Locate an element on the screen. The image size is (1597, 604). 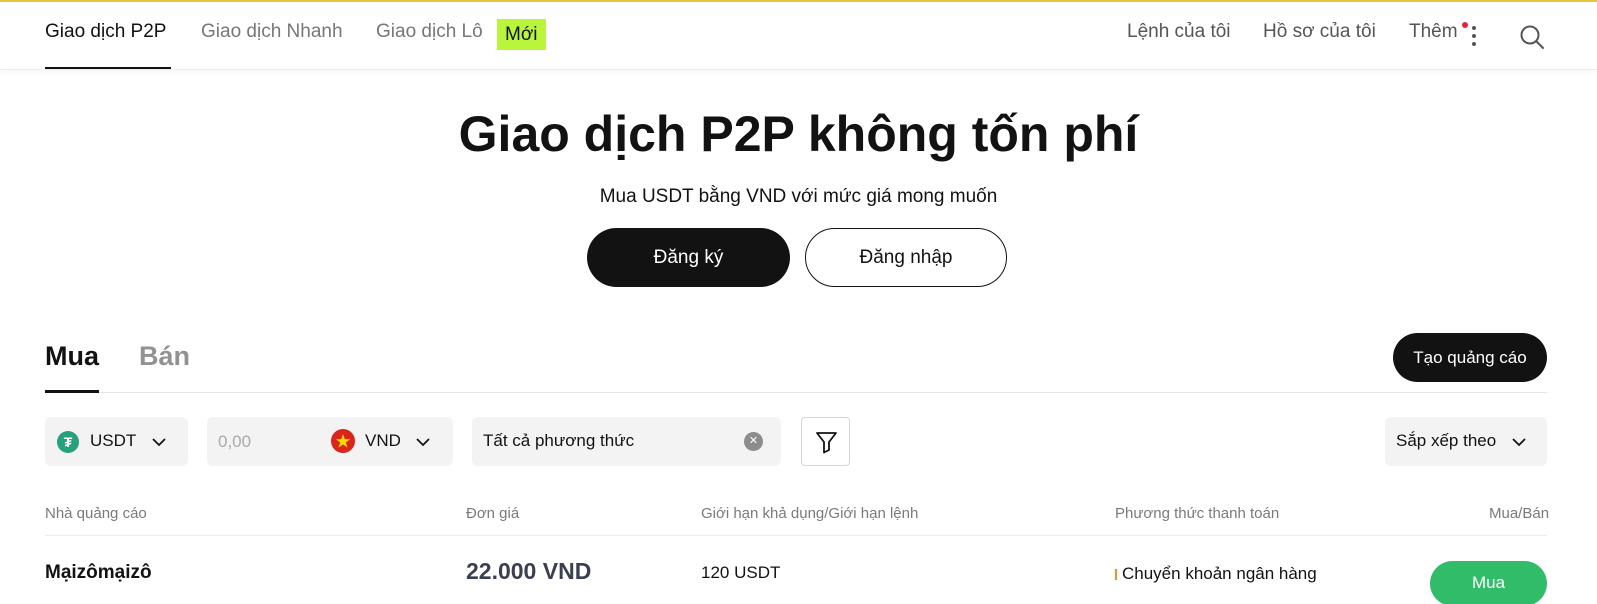
amount-fiat-group: VND is located at coordinates (330, 441).